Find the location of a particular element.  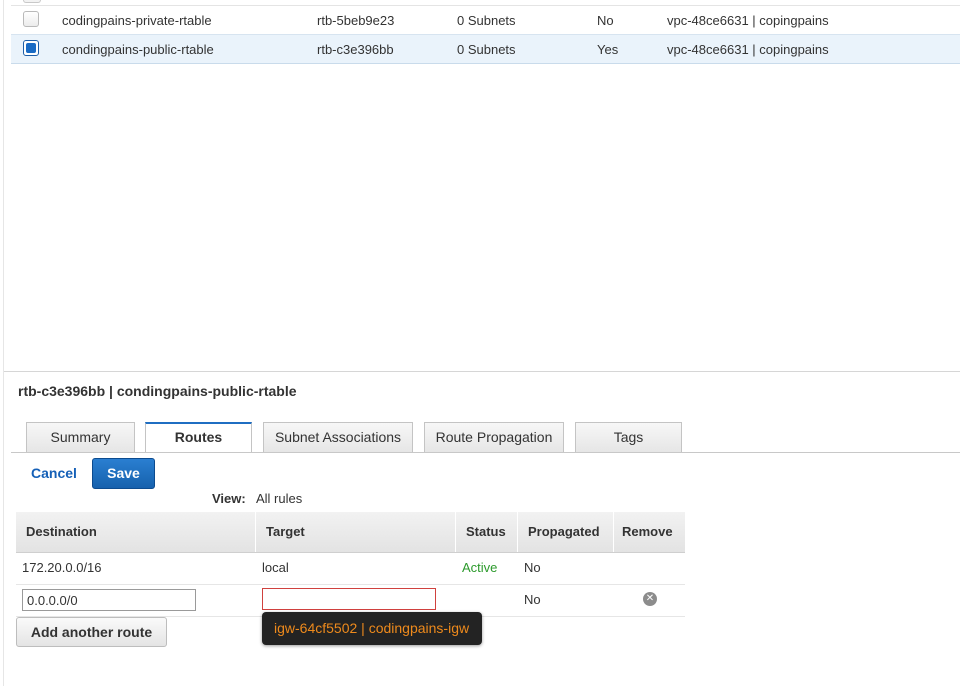

pane-divider is located at coordinates (482, 371).